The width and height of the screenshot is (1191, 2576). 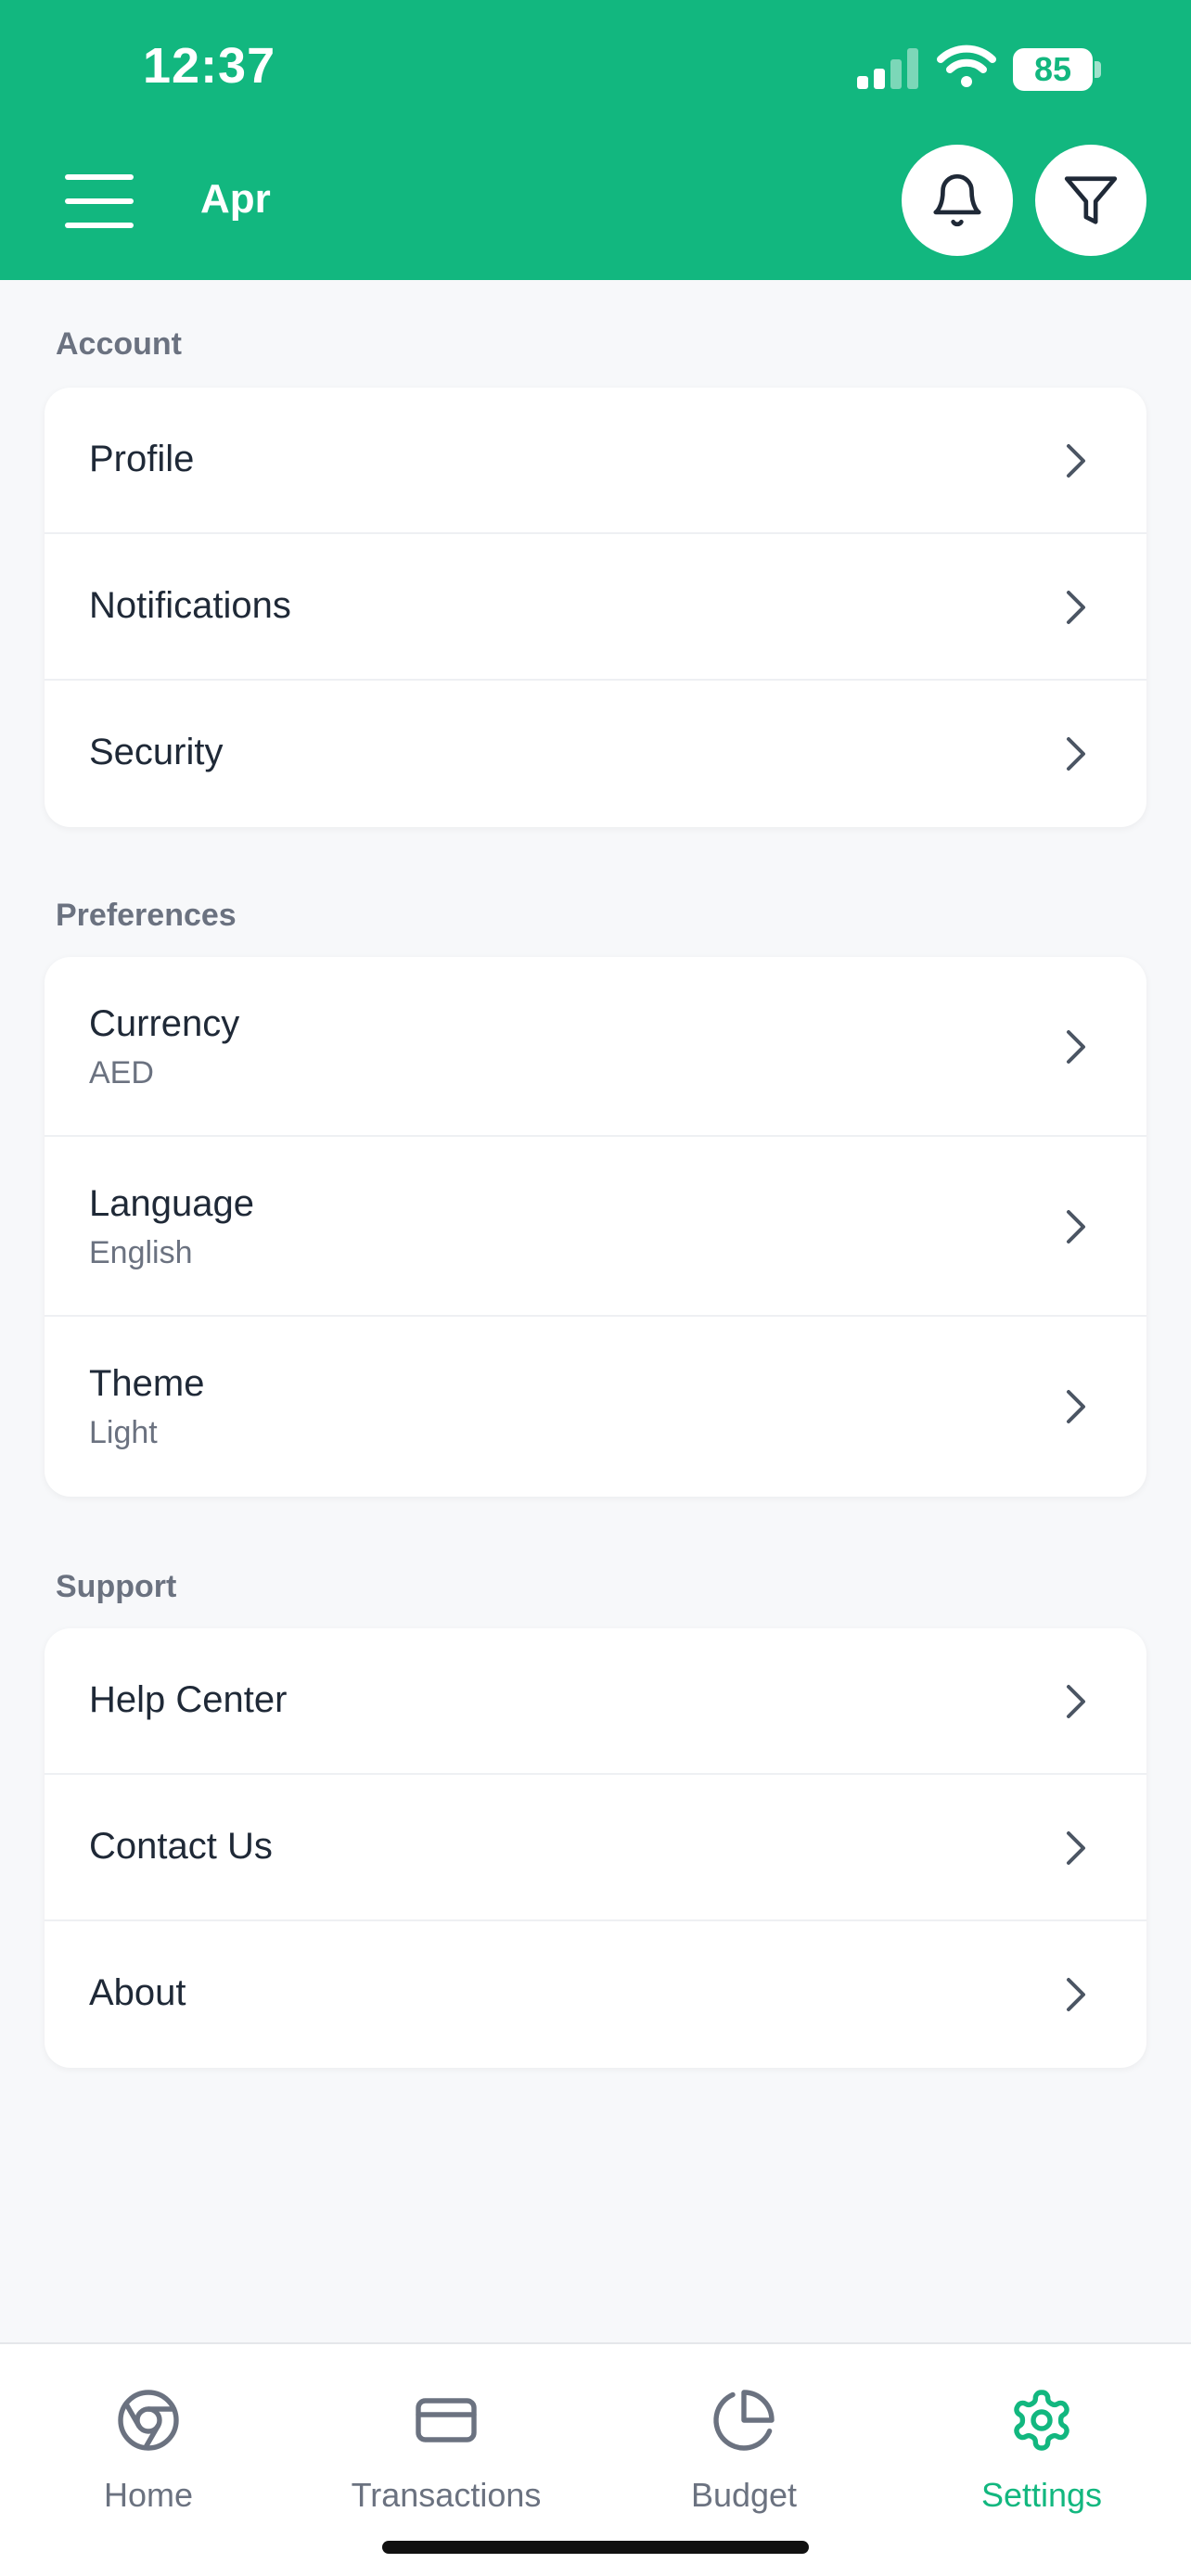 What do you see at coordinates (595, 1701) in the screenshot?
I see `settings-row-help-center: Help Center` at bounding box center [595, 1701].